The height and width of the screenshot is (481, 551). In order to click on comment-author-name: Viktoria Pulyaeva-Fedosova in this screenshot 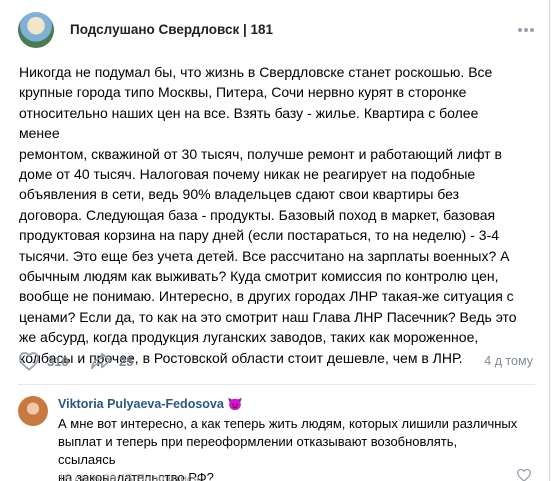, I will do `click(141, 404)`.